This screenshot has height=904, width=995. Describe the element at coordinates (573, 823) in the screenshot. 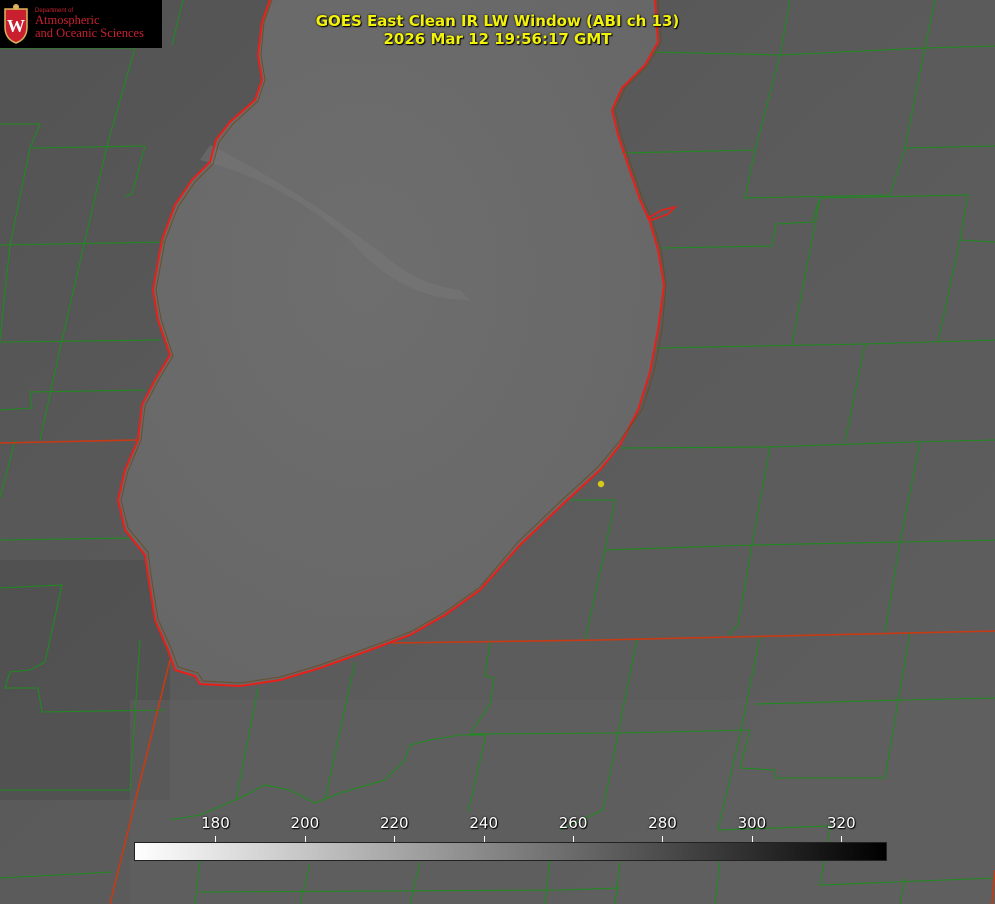

I see `colorbar-tick-label: 260` at that location.